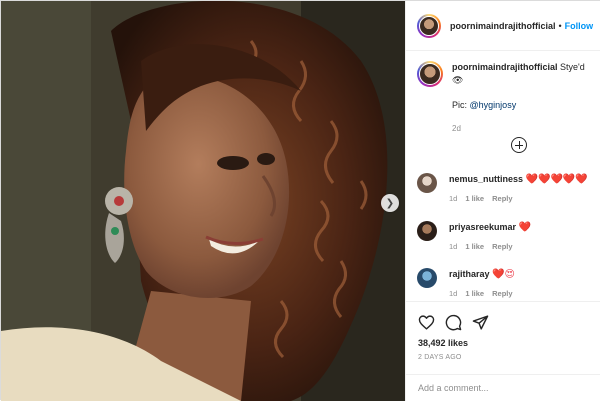  I want to click on next-photo-button: ❯, so click(390, 203).